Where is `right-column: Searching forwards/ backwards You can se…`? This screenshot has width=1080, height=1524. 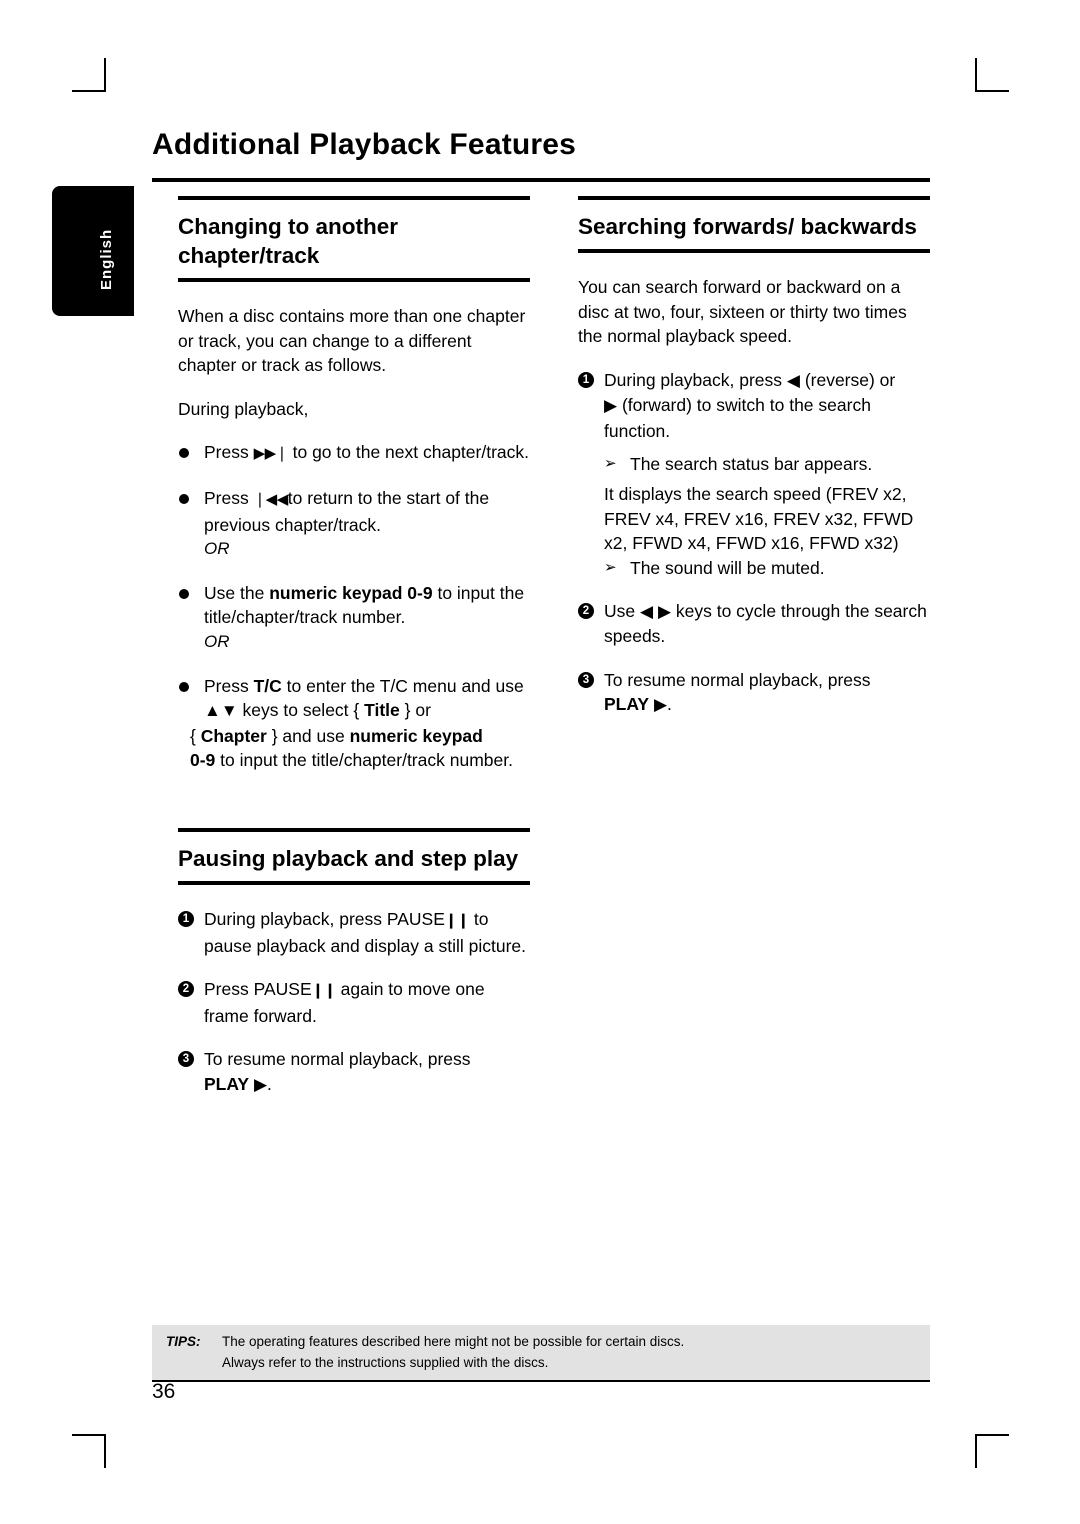
right-column: Searching forwards/ backwards You can se… is located at coordinates (754, 466).